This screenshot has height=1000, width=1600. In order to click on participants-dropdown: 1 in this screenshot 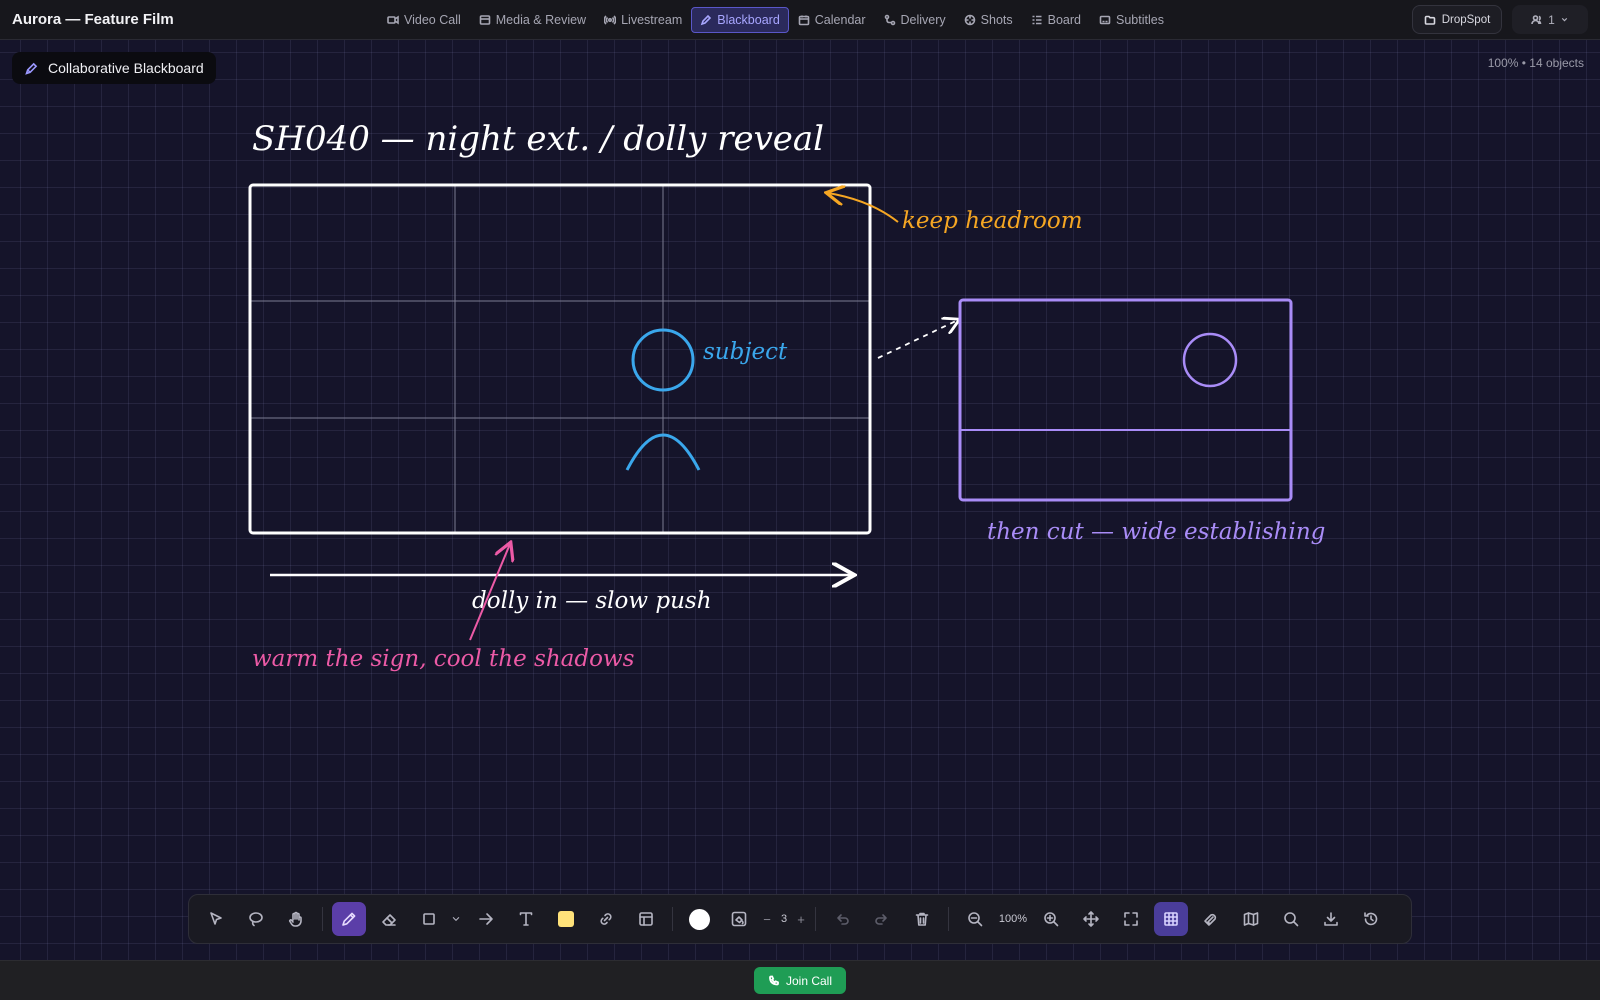, I will do `click(1550, 19)`.